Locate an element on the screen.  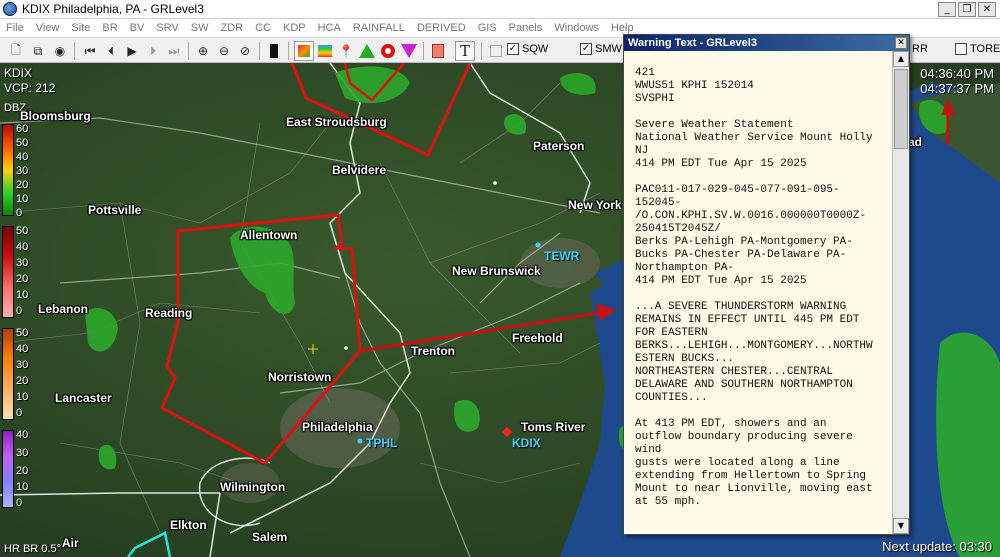
tick-20: 20 is located at coordinates (22, 185).